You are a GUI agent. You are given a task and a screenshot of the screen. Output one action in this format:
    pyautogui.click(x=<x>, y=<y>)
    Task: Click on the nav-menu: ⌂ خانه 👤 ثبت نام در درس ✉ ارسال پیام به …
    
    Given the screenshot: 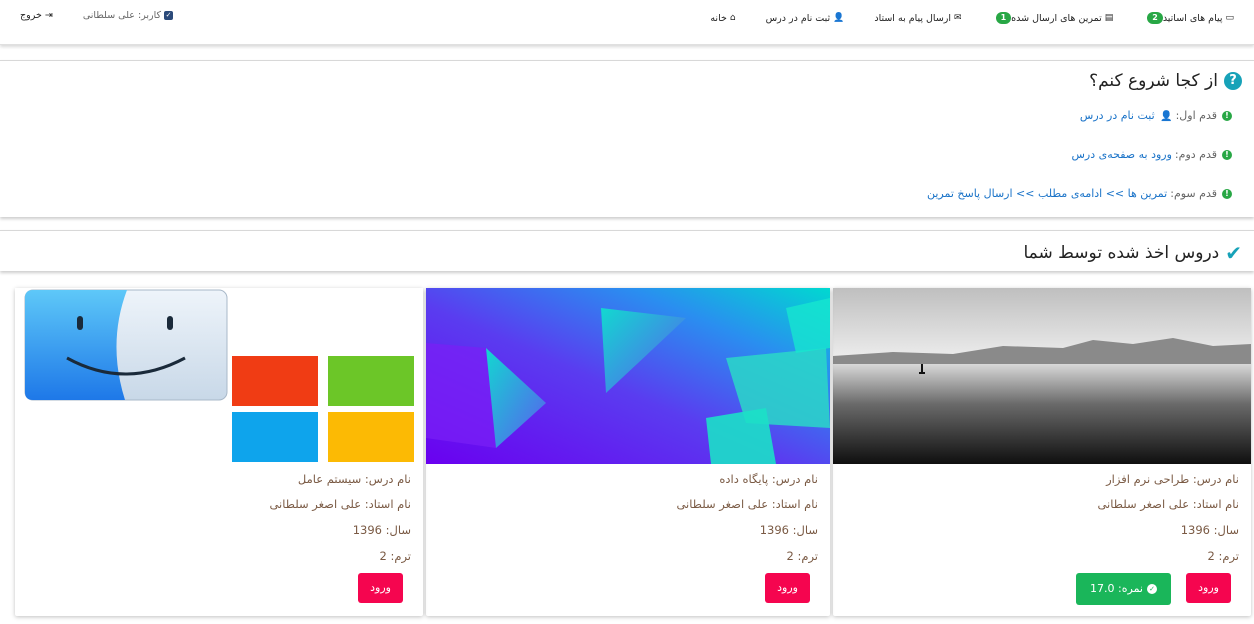 What is the action you would take?
    pyautogui.click(x=957, y=18)
    